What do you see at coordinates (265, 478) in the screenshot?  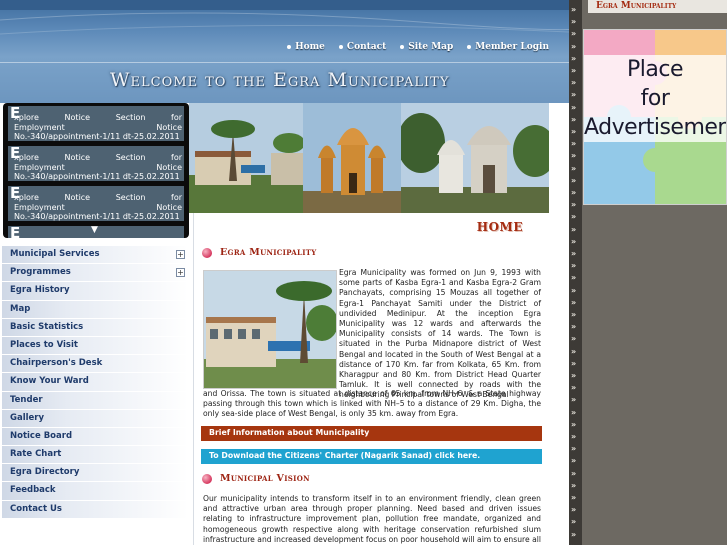 I see `section-title-text: Municipal Vision` at bounding box center [265, 478].